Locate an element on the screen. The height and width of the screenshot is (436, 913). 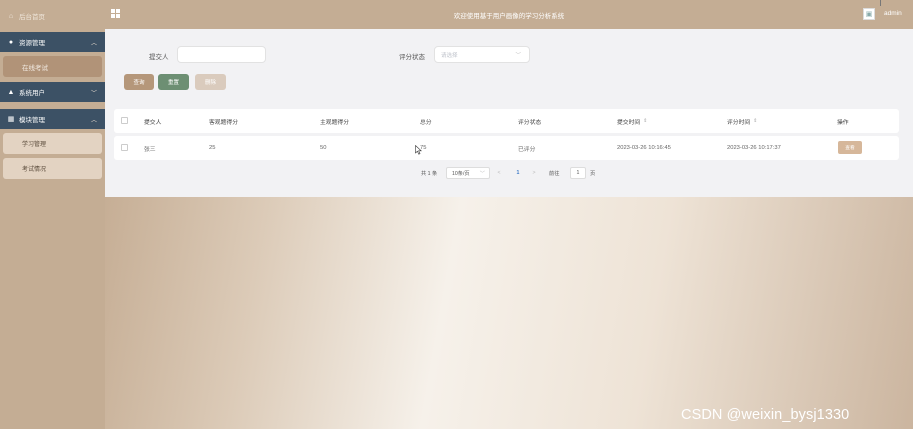
current-page: 1 is located at coordinates (518, 173).